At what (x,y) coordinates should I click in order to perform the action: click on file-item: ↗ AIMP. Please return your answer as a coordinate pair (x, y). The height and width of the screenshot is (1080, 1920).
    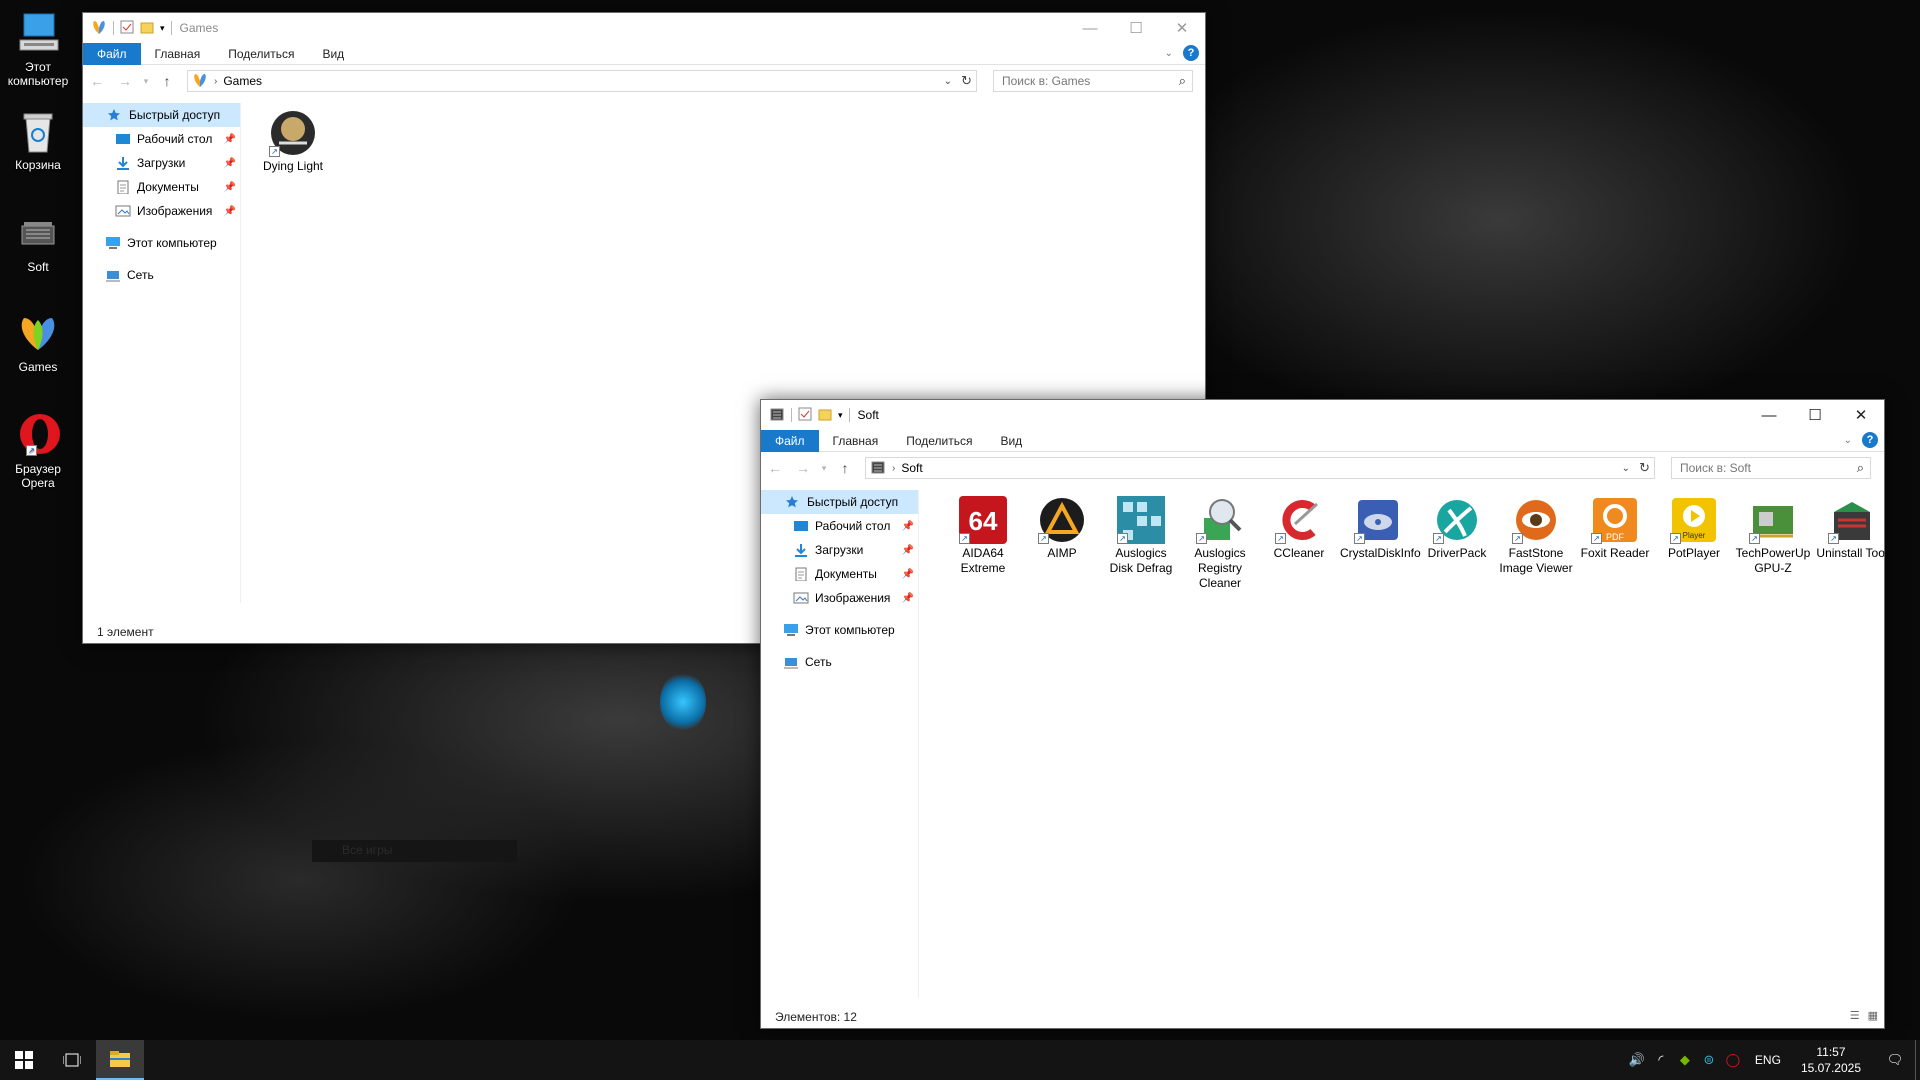
    Looking at the image, I should click on (1062, 528).